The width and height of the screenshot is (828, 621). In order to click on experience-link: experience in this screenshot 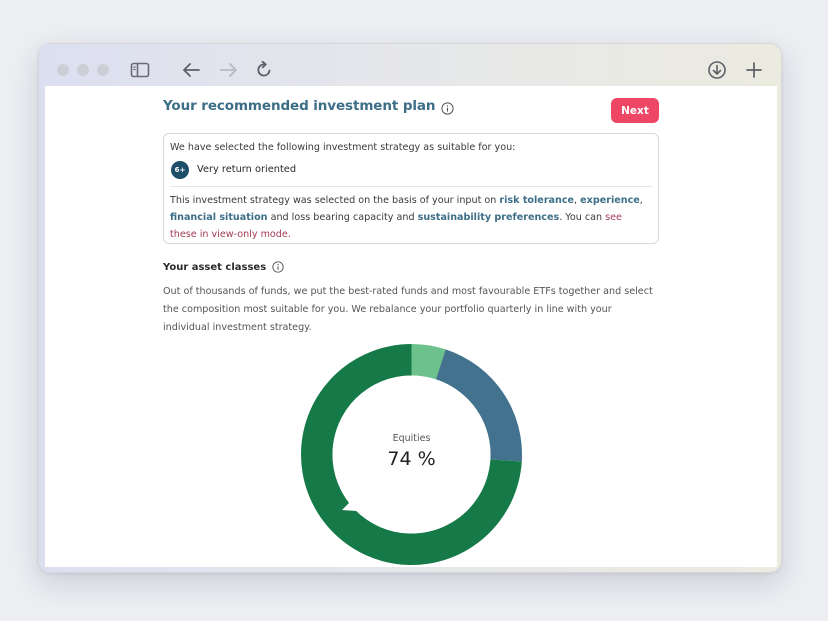, I will do `click(610, 200)`.